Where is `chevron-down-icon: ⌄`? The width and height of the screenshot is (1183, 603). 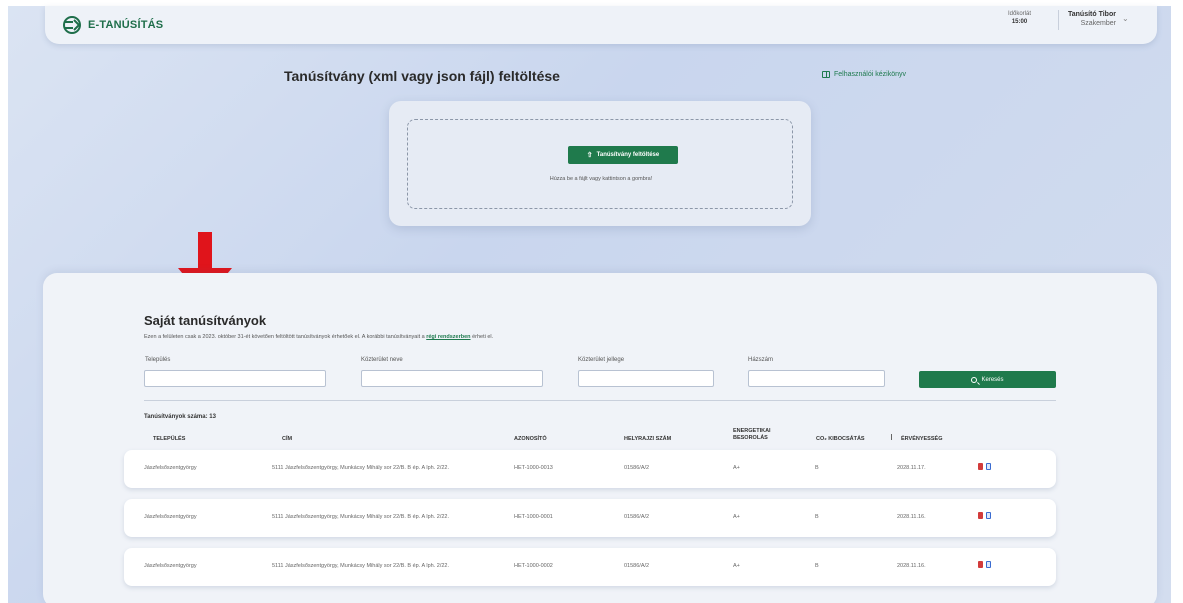 chevron-down-icon: ⌄ is located at coordinates (1125, 18).